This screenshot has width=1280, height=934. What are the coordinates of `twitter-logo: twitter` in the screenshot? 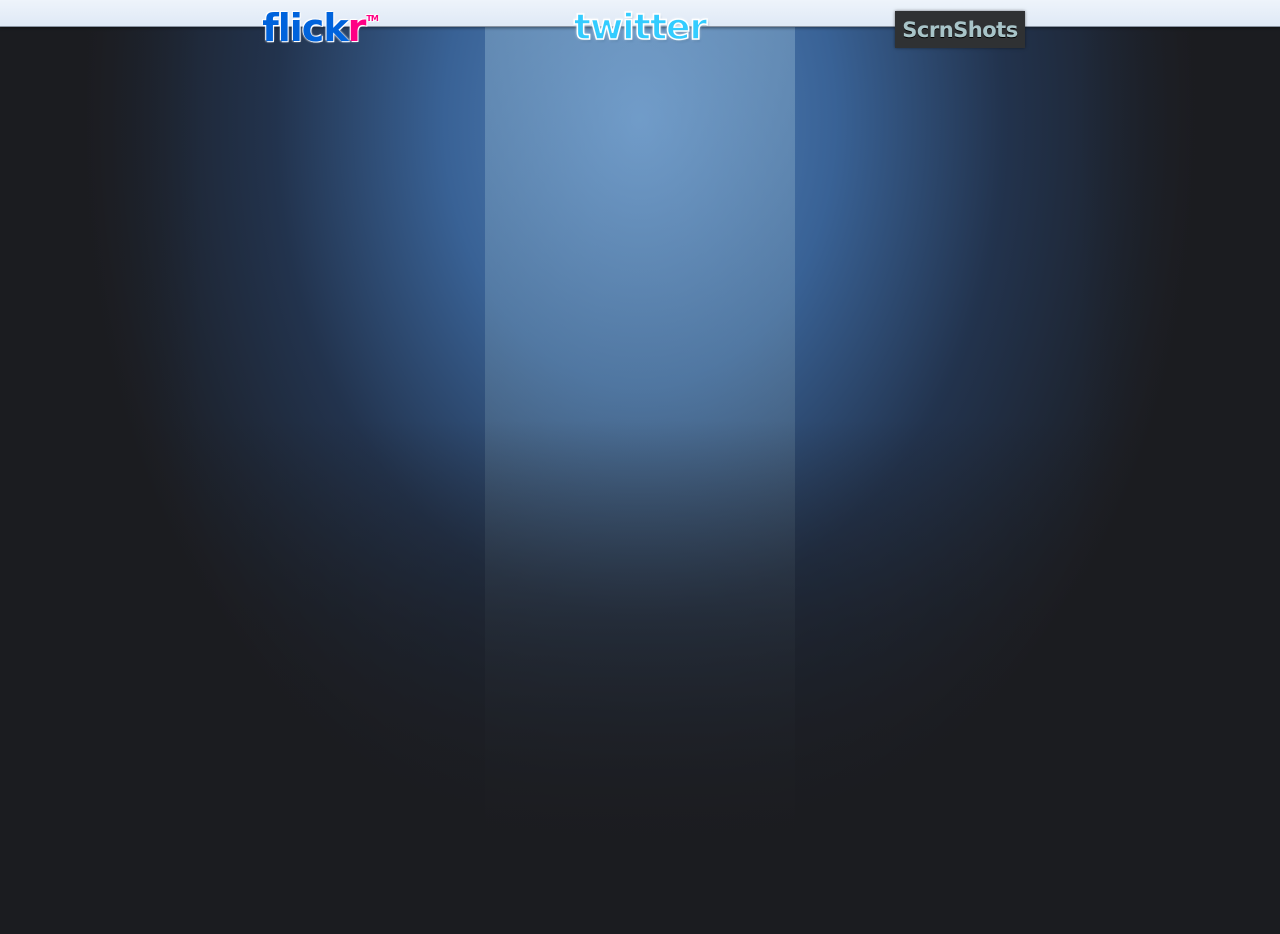 It's located at (640, 28).